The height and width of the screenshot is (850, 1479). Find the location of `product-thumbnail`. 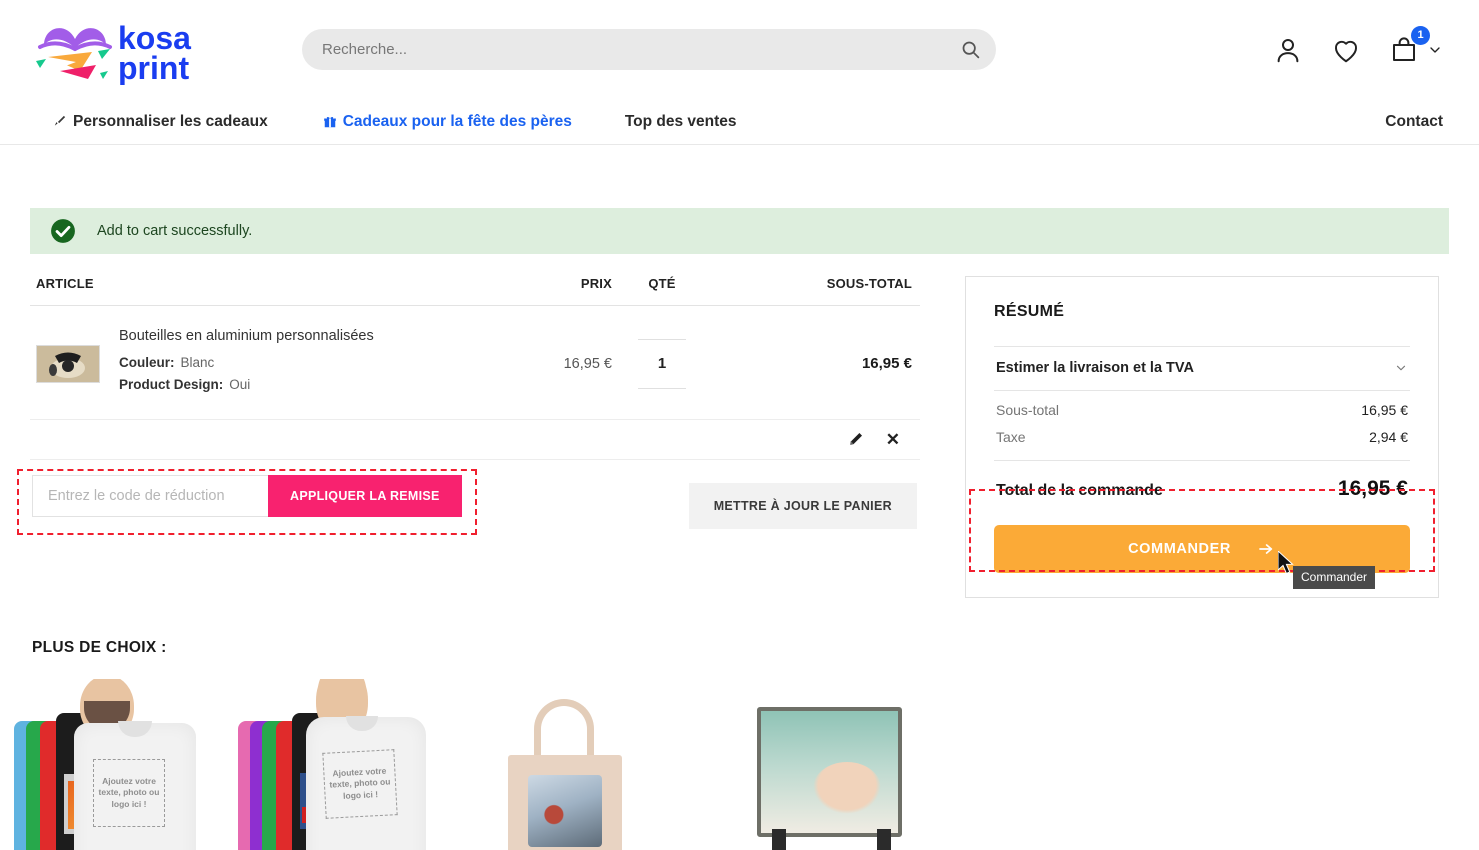

product-thumbnail is located at coordinates (68, 363).